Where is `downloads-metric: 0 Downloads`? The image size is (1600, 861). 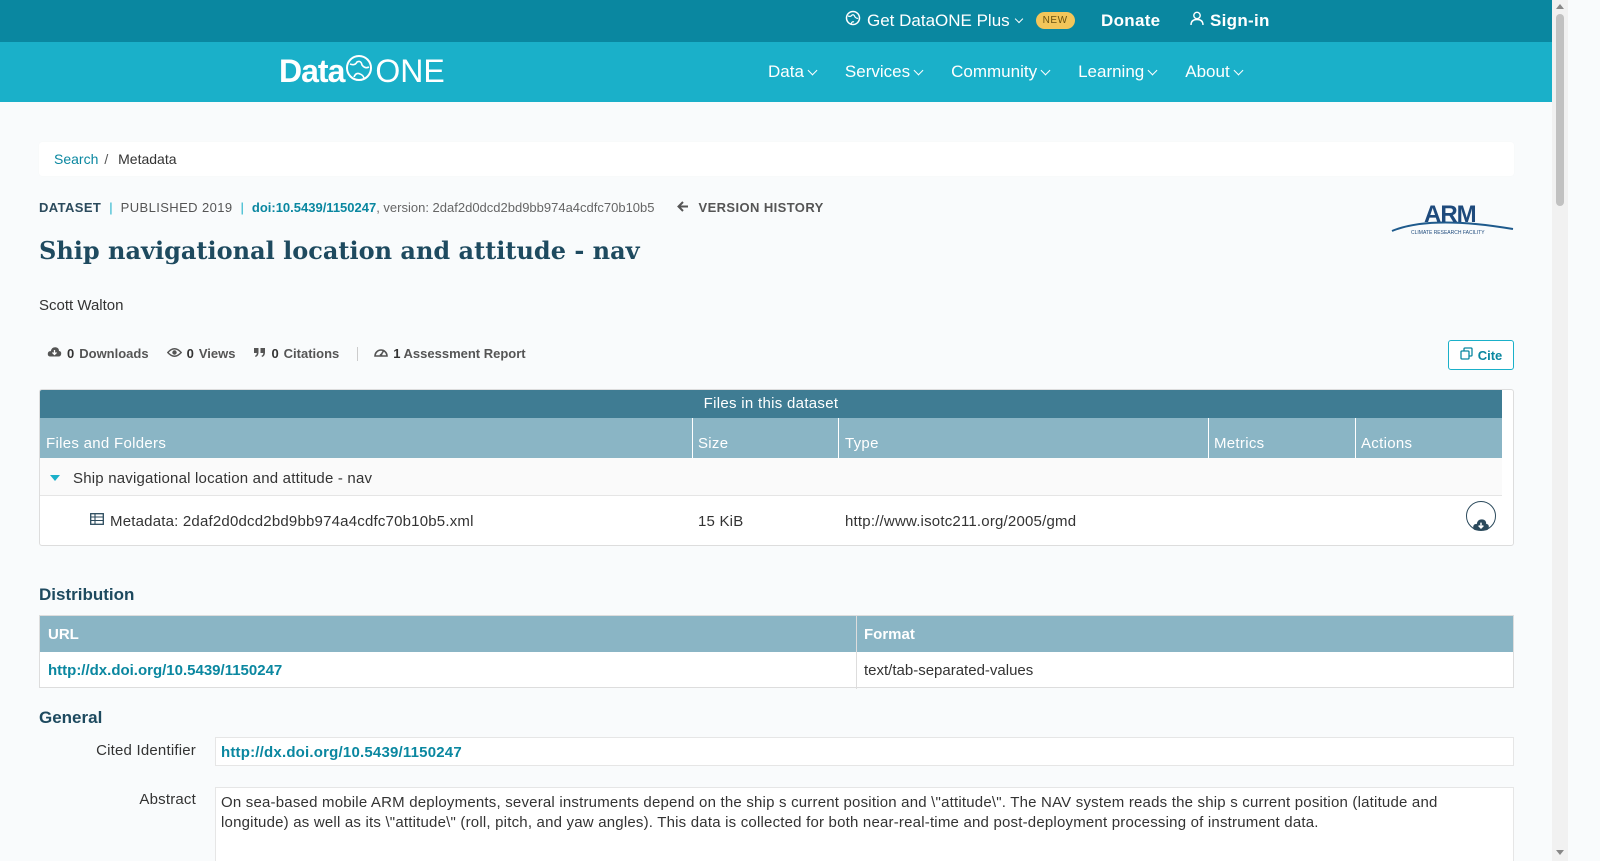
downloads-metric: 0 Downloads is located at coordinates (98, 353).